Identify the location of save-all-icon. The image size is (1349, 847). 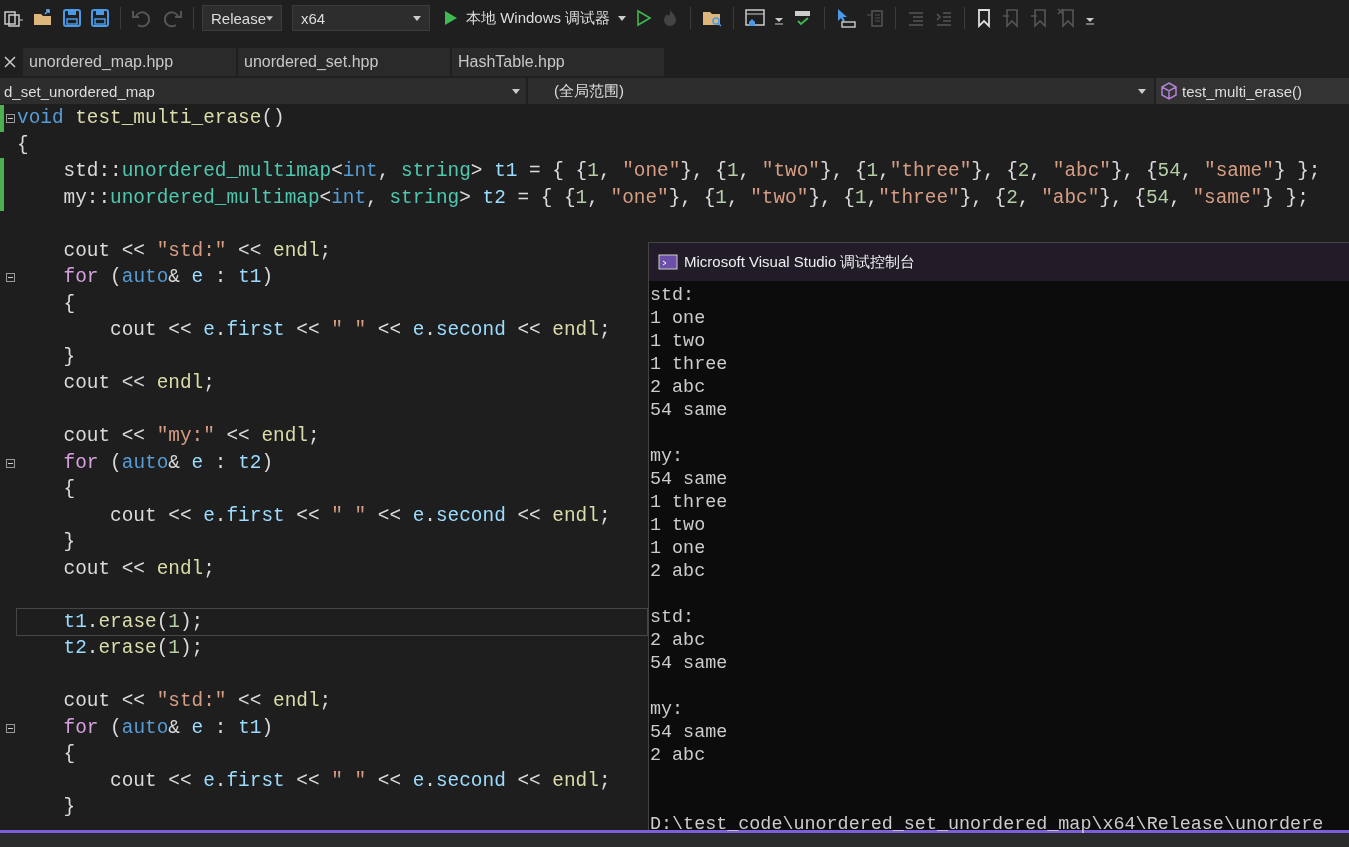
(100, 18).